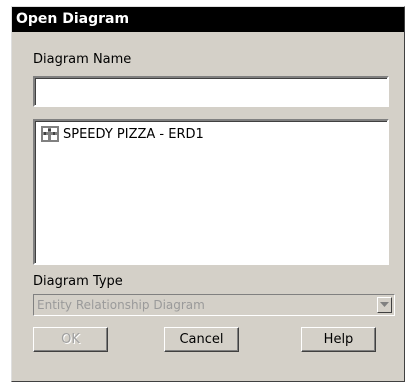  Describe the element at coordinates (70, 339) in the screenshot. I see `ok-button: OK` at that location.